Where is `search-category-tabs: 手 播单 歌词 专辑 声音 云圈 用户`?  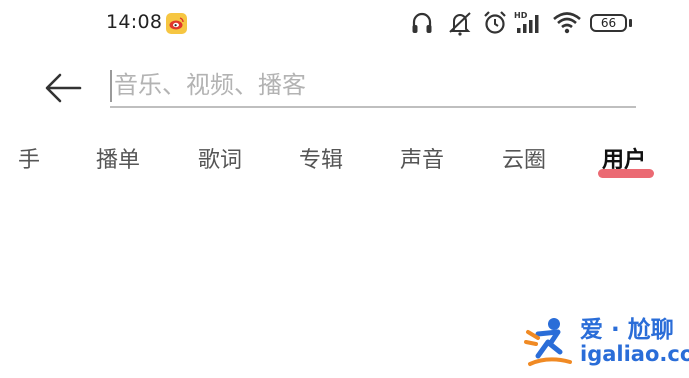 search-category-tabs: 手 播单 歌词 专辑 声音 云圈 用户 is located at coordinates (344, 164).